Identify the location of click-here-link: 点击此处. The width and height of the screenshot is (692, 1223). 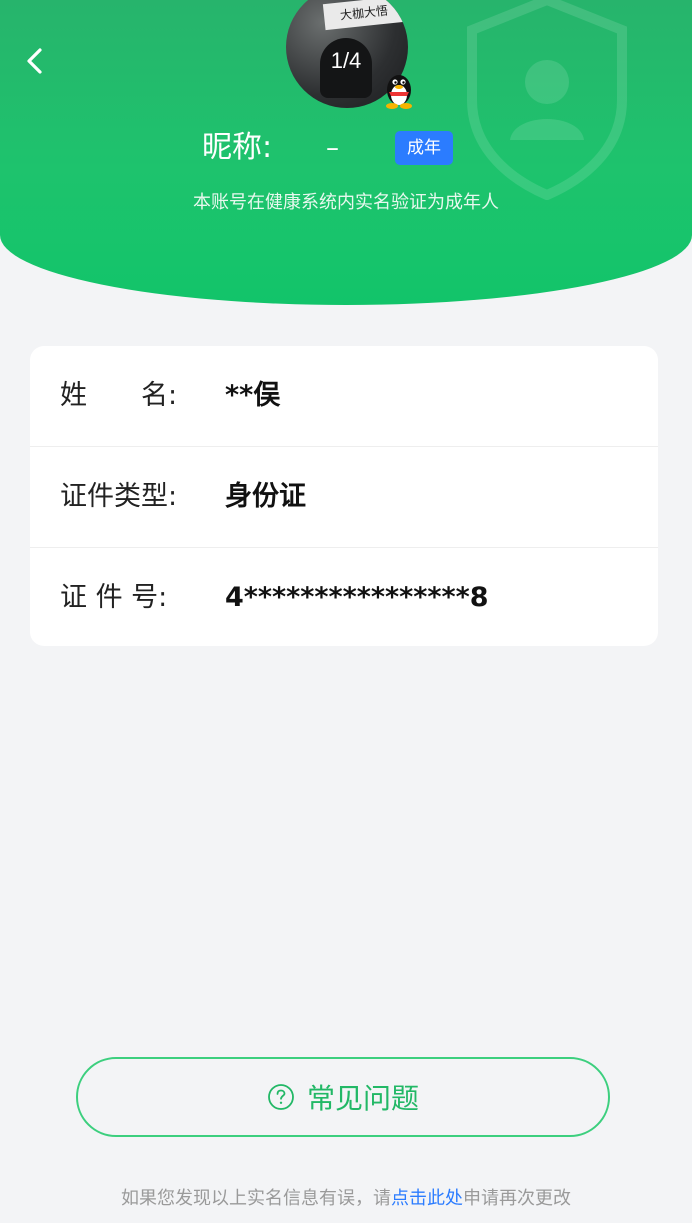
(427, 1198).